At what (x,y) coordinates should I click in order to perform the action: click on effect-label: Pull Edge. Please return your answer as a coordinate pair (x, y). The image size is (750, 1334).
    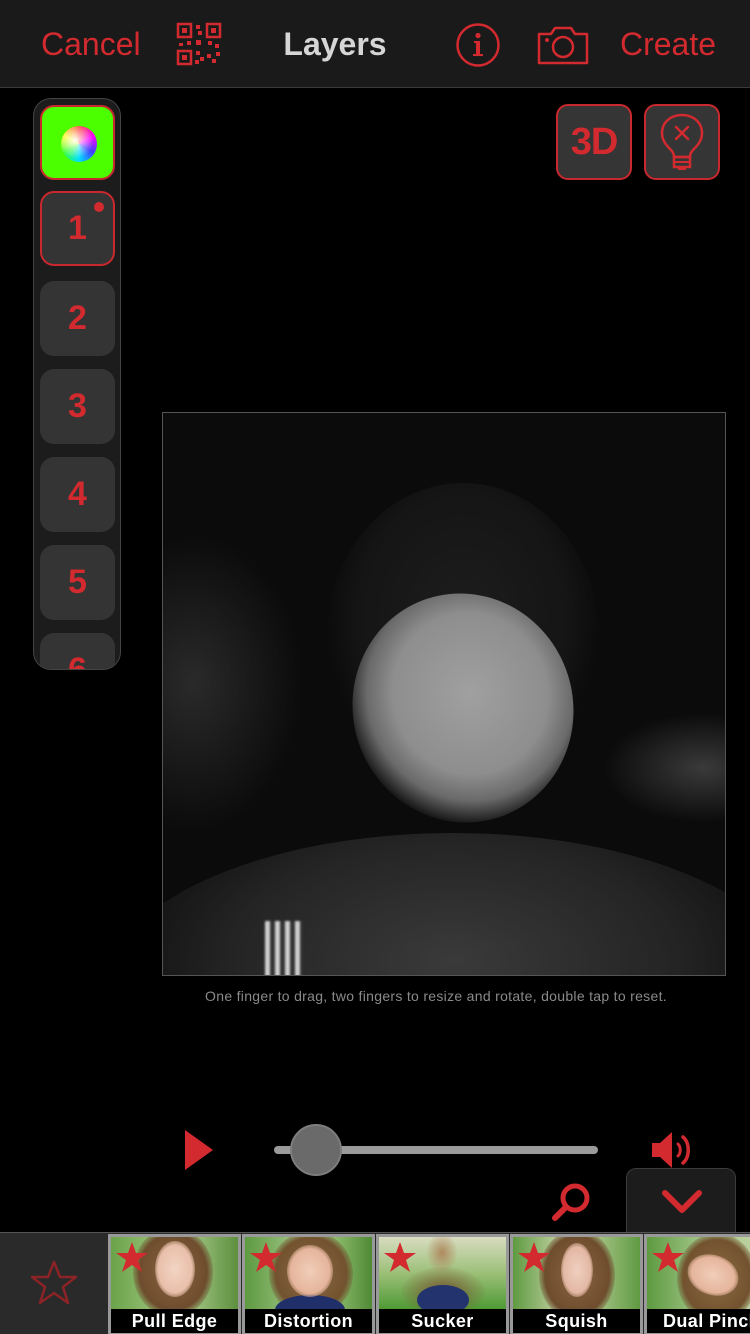
    Looking at the image, I should click on (174, 1321).